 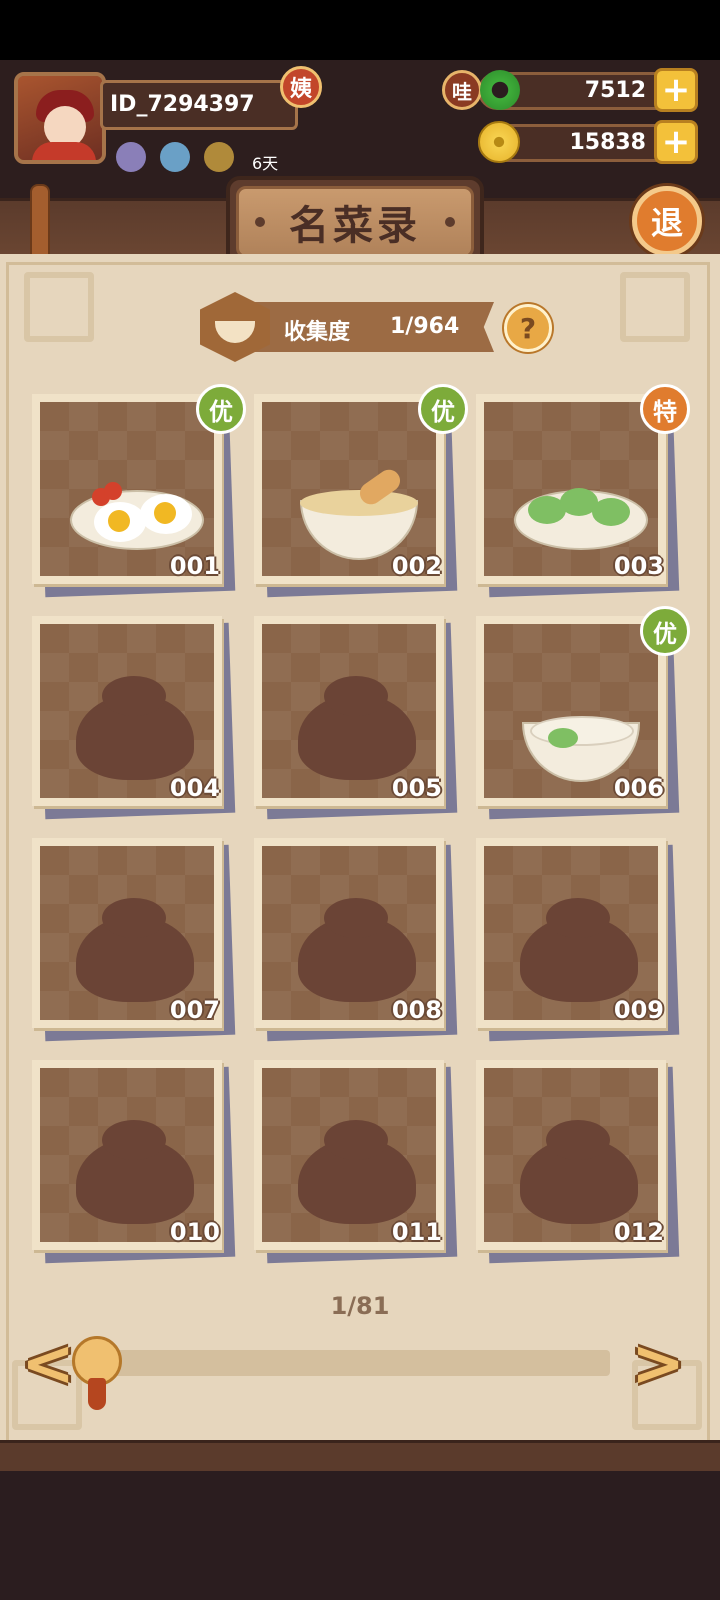 What do you see at coordinates (355, 226) in the screenshot?
I see `page-title: 名菜录` at bounding box center [355, 226].